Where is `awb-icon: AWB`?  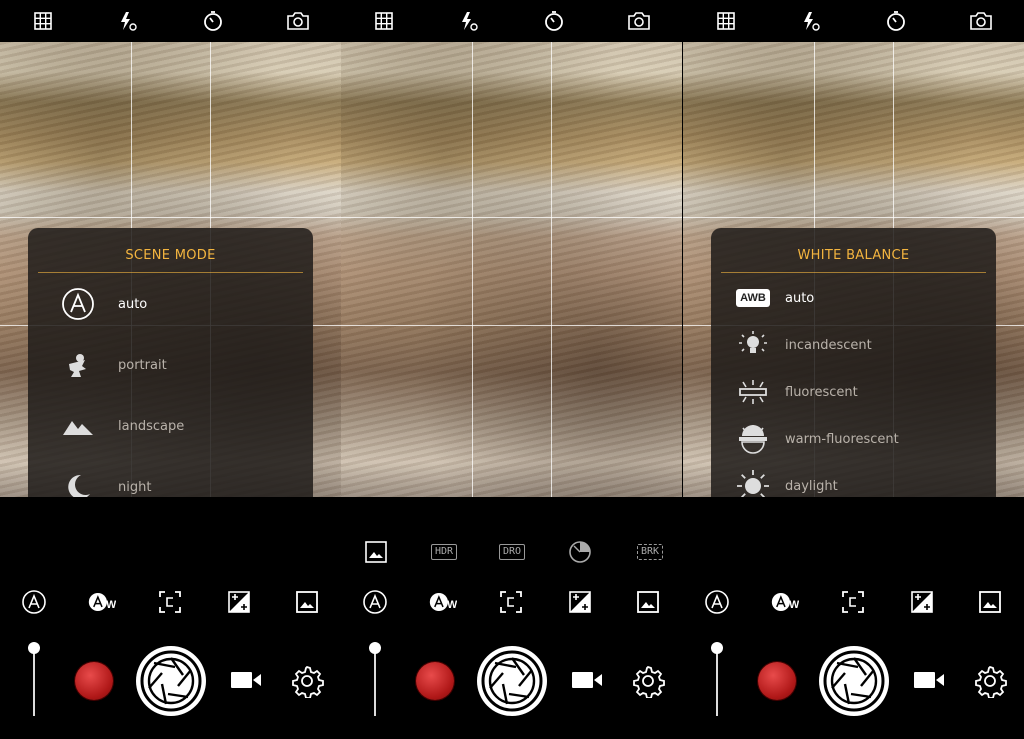
awb-icon: AWB is located at coordinates (753, 298).